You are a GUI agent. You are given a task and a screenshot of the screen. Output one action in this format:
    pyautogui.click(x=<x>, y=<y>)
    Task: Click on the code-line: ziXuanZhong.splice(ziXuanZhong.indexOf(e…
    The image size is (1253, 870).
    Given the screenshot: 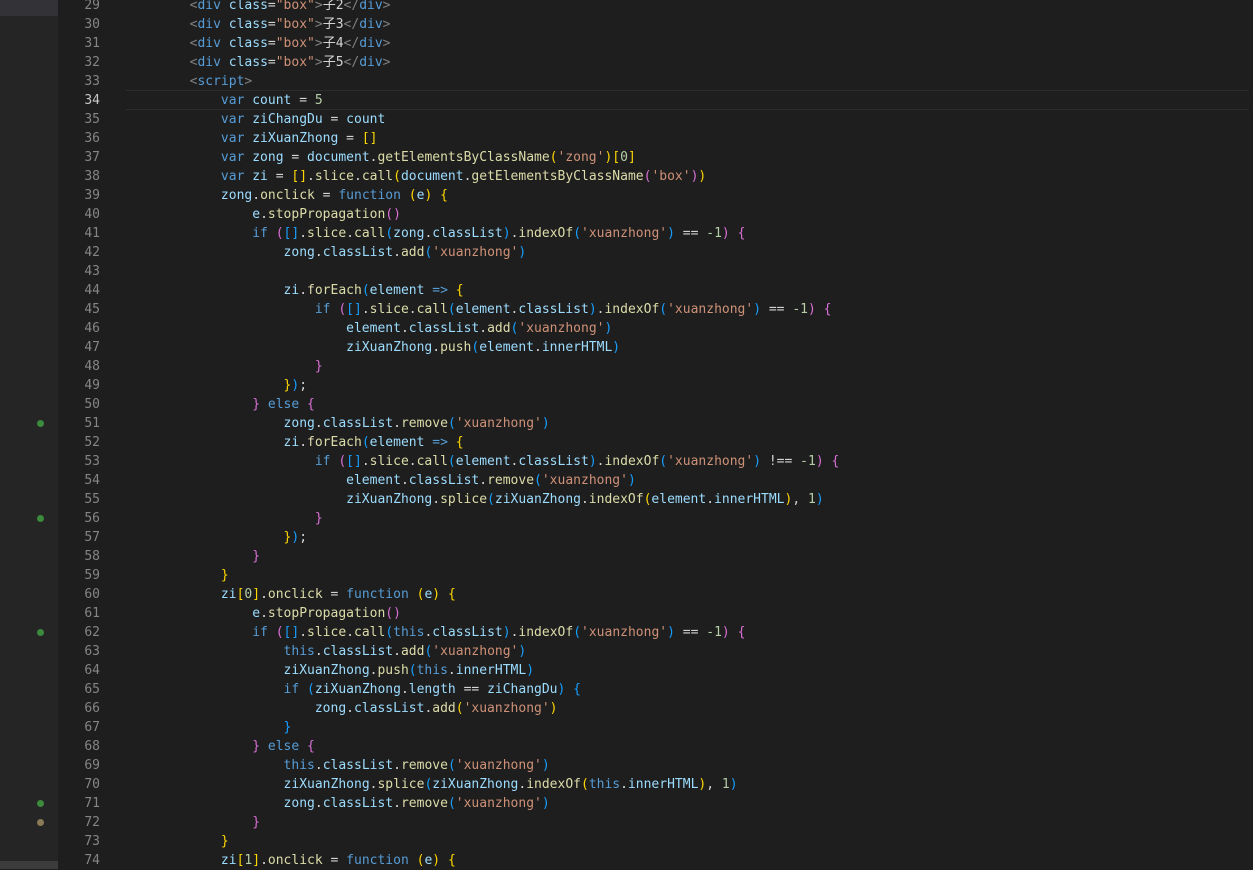 What is the action you would take?
    pyautogui.click(x=475, y=499)
    